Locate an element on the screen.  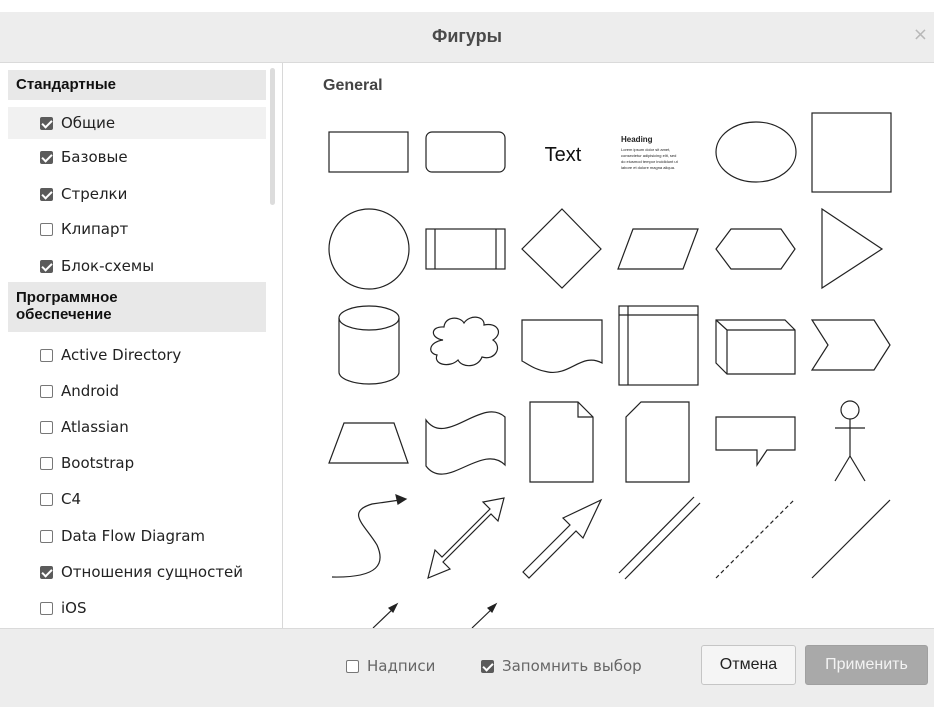
shape-ellipse is located at coordinates (756, 152).